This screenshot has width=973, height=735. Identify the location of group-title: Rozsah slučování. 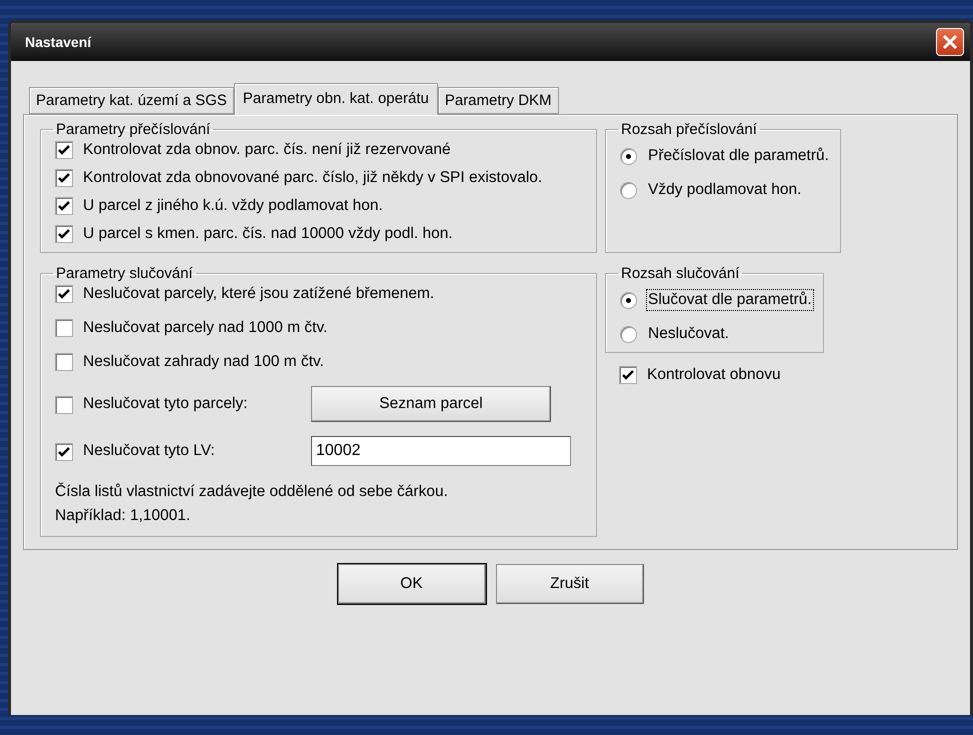
(680, 273).